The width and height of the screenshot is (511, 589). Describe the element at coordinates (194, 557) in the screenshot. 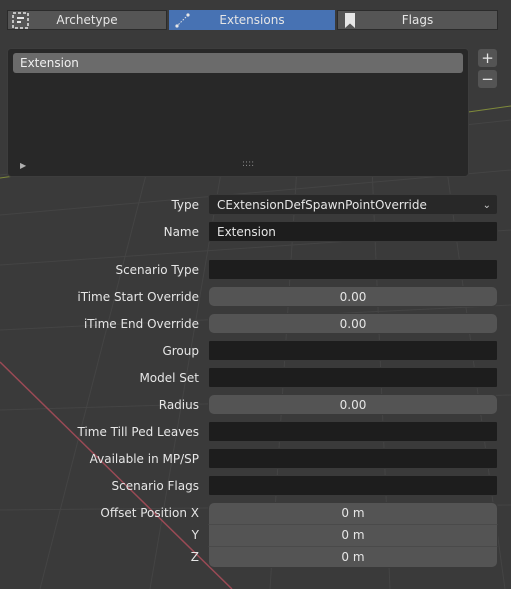

I see `offset-position-z-label: Z` at that location.